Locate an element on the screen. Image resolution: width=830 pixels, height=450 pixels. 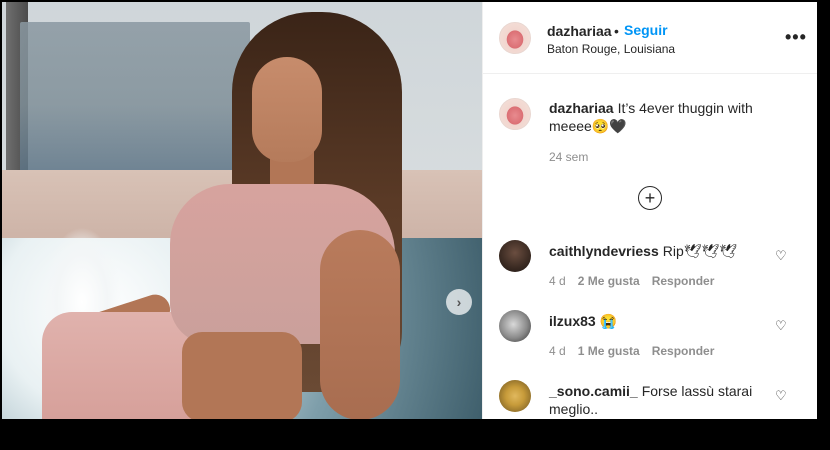
plus-icon: + is located at coordinates (650, 198).